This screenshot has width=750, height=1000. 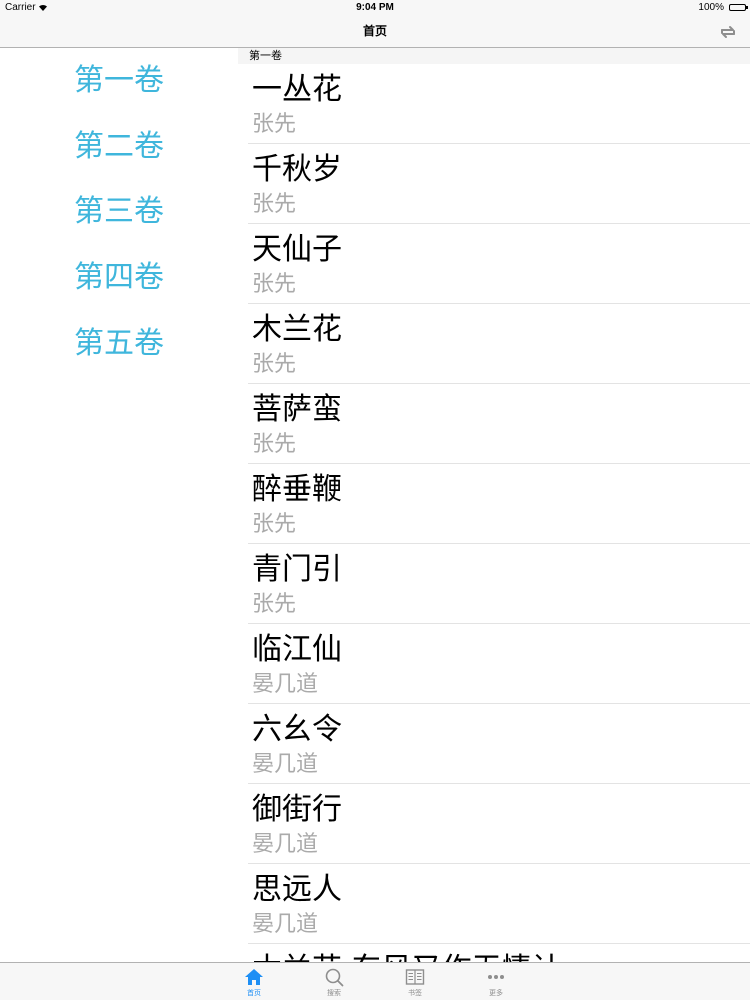 I want to click on poem-title: 青门引, so click(x=297, y=569).